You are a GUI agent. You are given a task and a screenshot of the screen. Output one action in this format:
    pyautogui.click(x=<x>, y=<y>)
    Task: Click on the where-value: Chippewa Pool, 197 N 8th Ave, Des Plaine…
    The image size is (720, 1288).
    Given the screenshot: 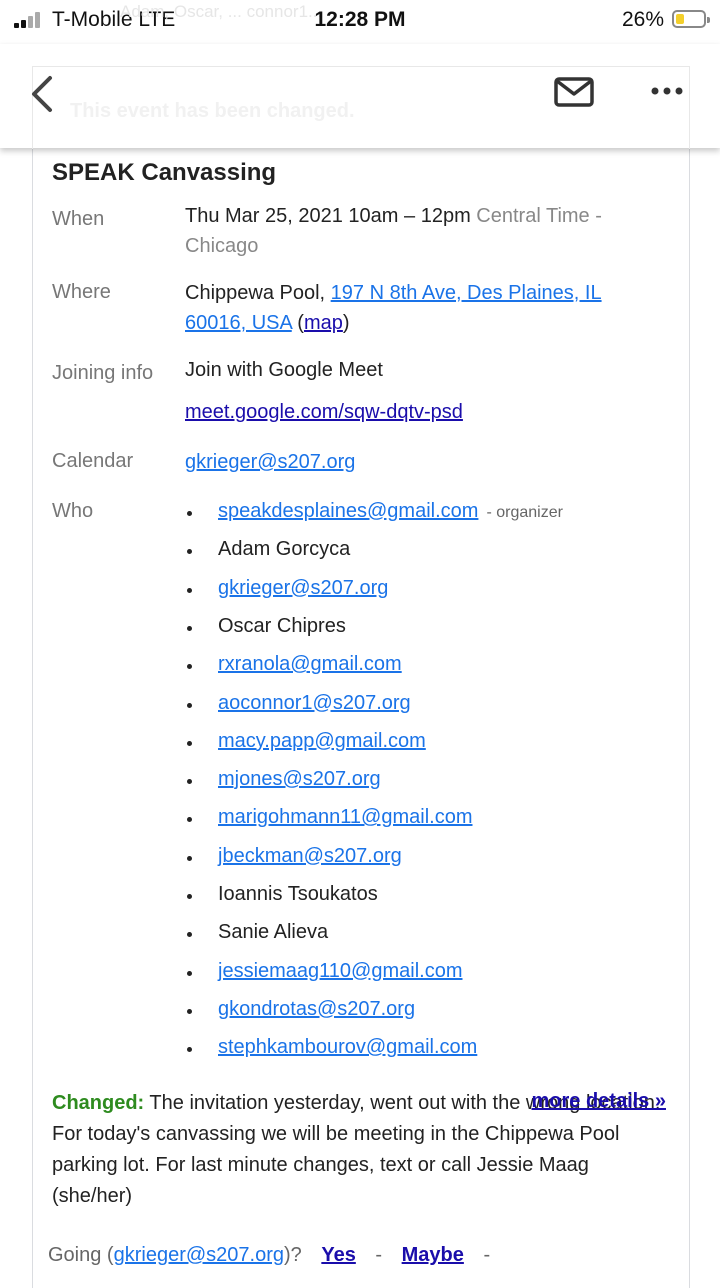 What is the action you would take?
    pyautogui.click(x=393, y=308)
    